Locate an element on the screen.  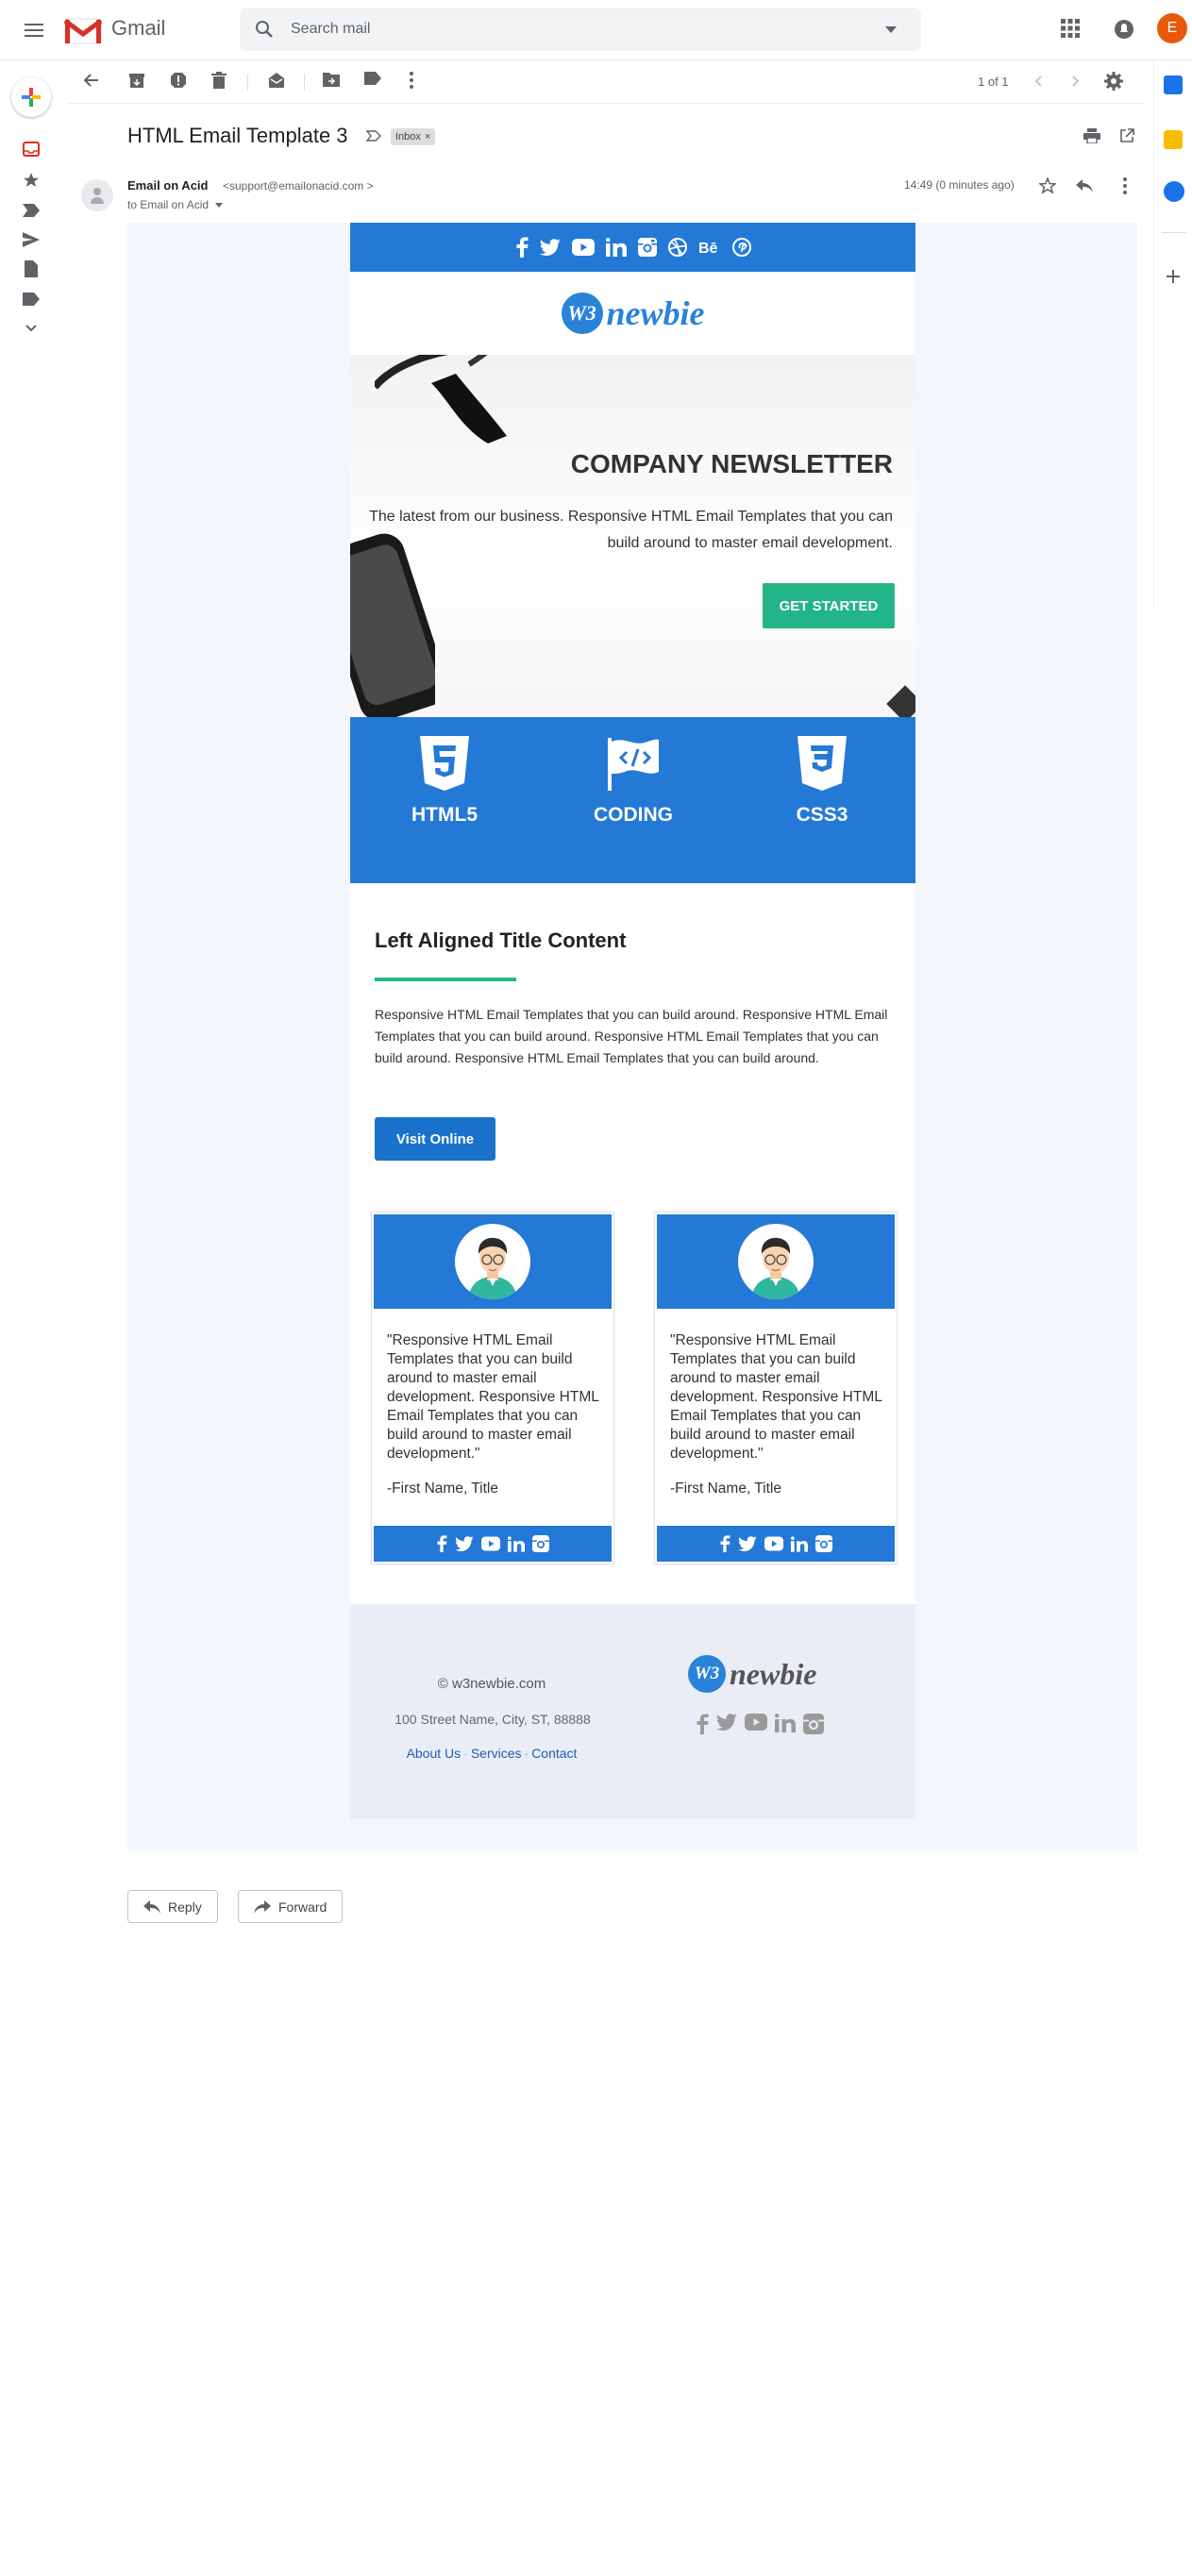
message-subject: HTML Email Template 3 is located at coordinates (237, 135).